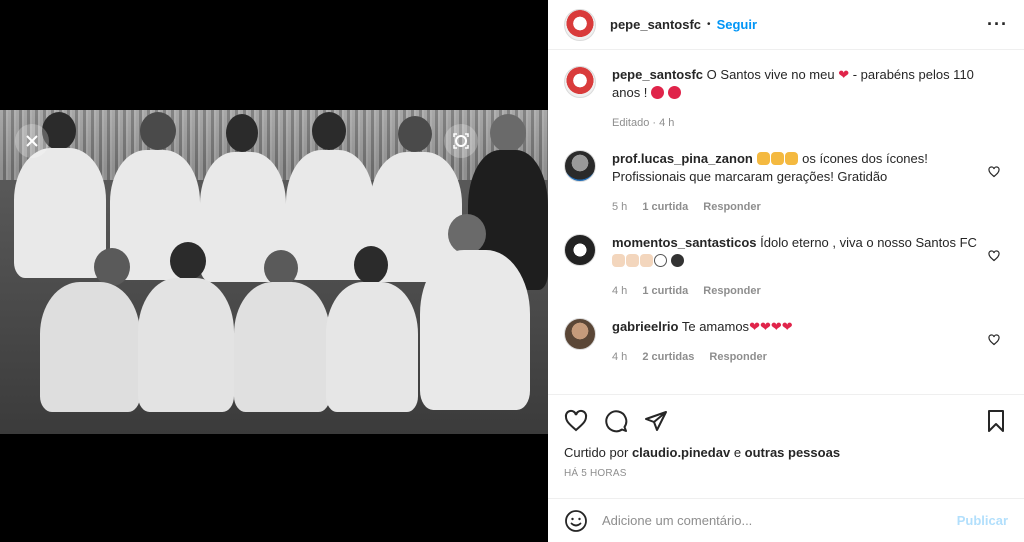  I want to click on close-icon, so click(32, 141).